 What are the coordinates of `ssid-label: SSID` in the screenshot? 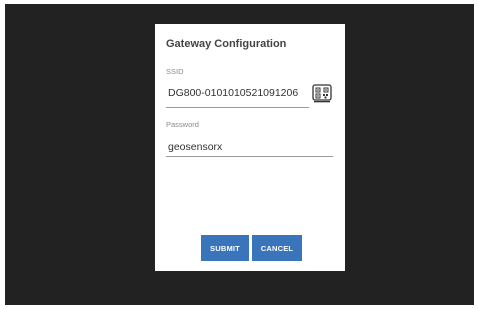 It's located at (175, 71).